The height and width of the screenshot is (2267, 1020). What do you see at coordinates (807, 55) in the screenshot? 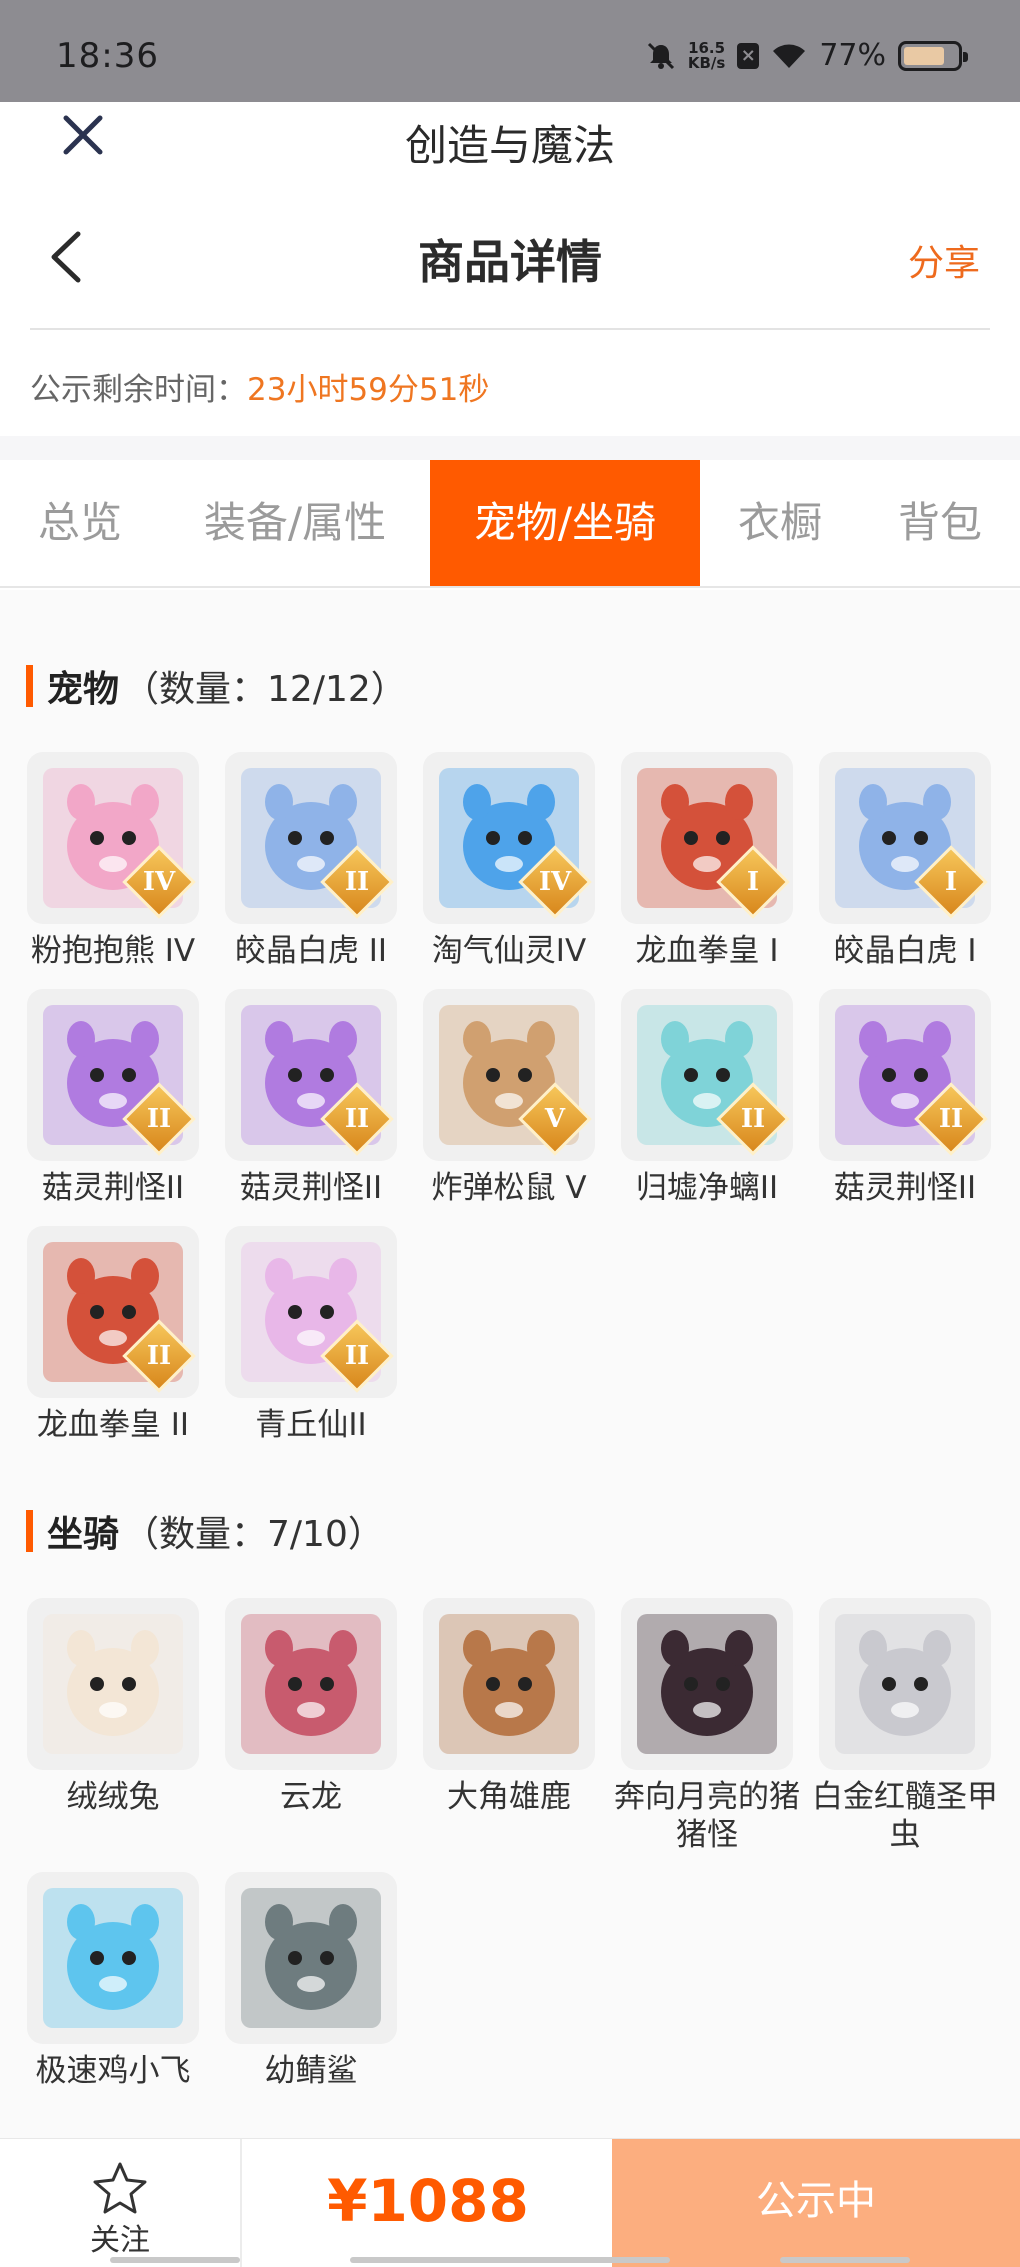
I see `status-icons: 16.5 KB/s × 77%` at bounding box center [807, 55].